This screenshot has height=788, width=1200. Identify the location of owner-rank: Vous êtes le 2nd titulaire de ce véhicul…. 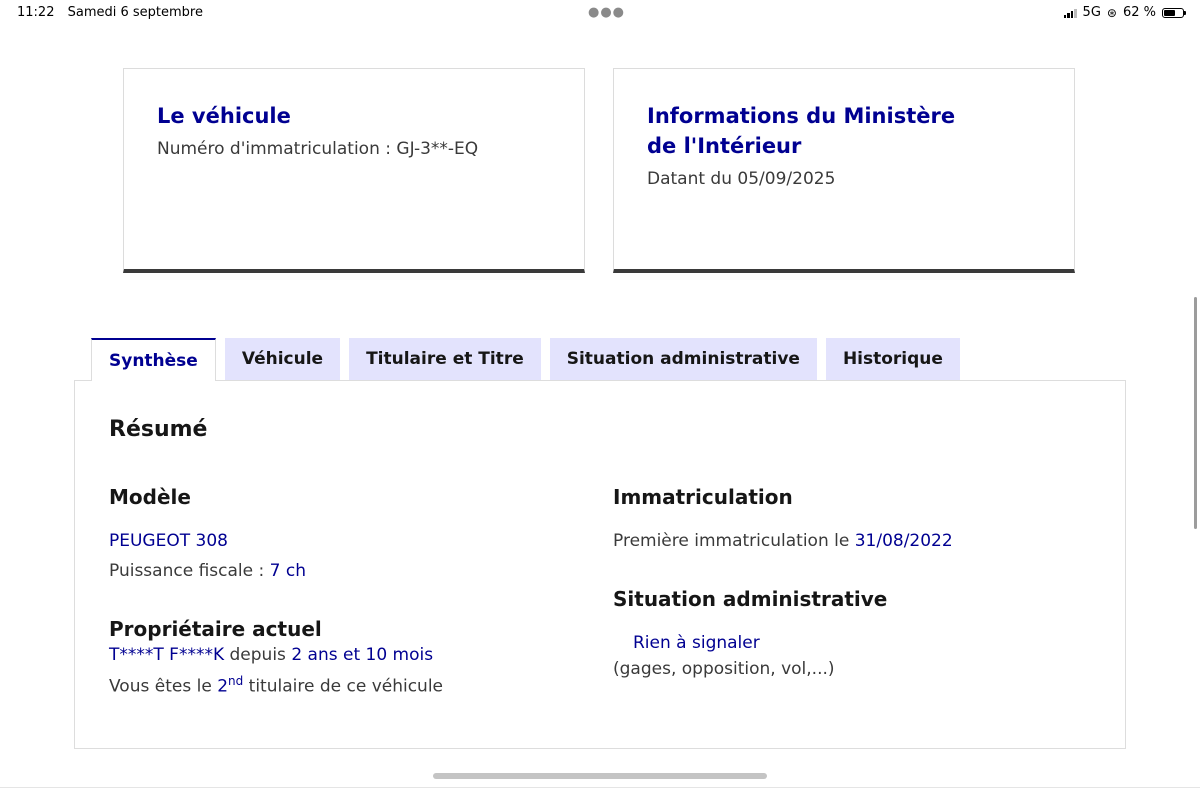
(276, 684).